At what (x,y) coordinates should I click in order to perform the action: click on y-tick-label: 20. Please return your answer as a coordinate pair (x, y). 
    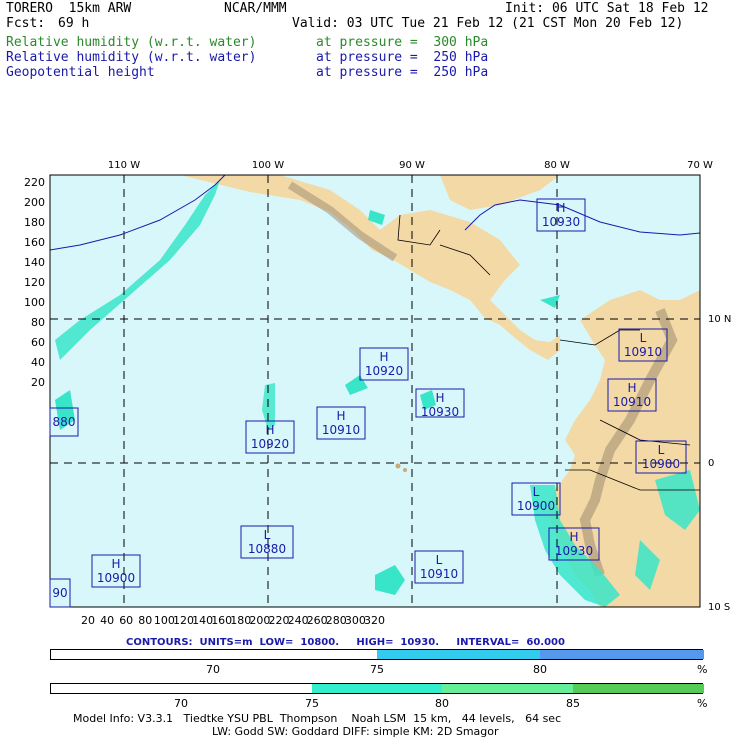
    Looking at the image, I should click on (38, 382).